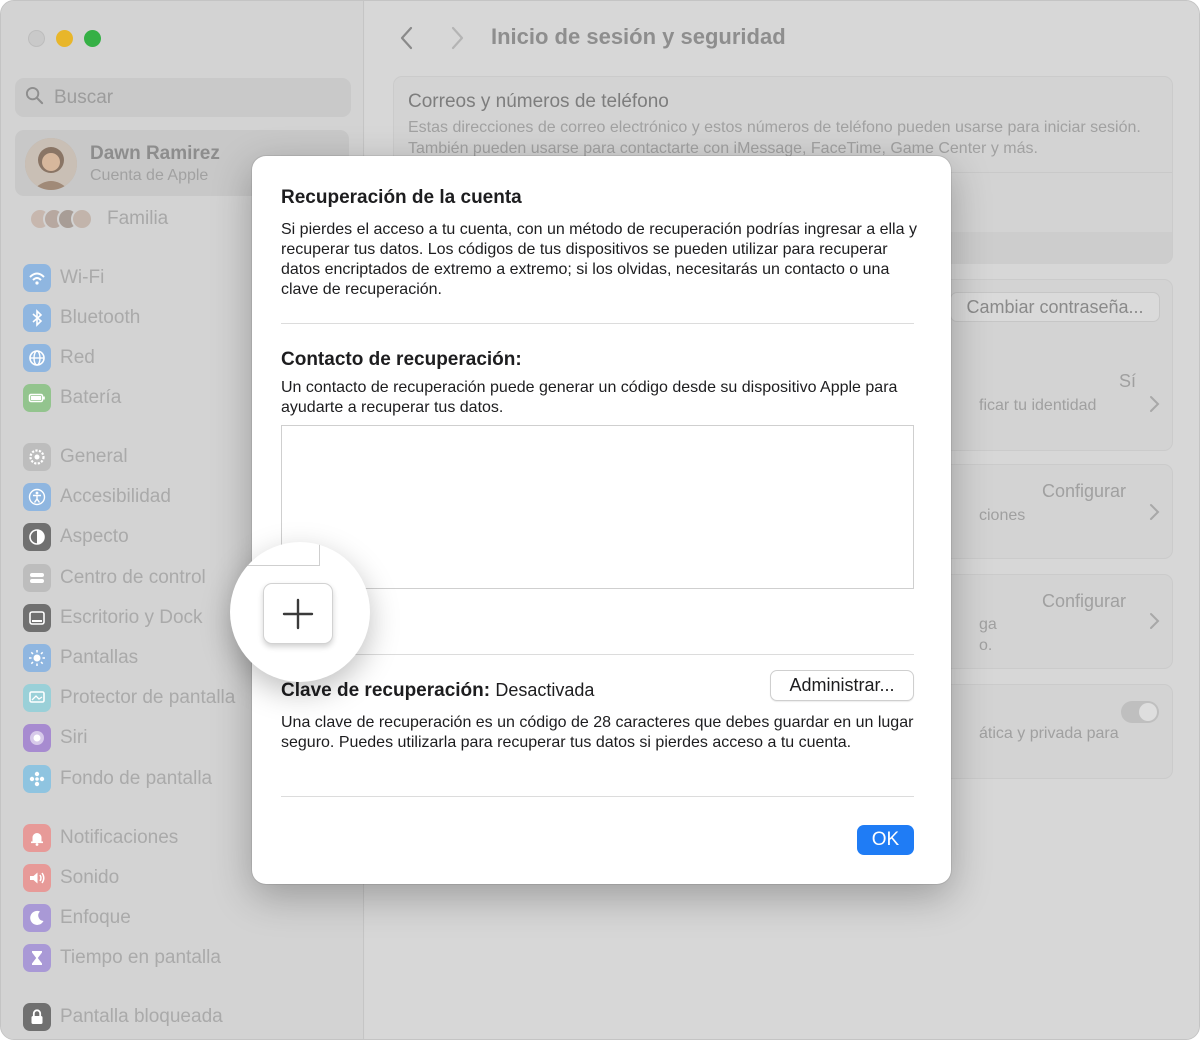  I want to click on recovery-key-heading: Clave de recuperación:, so click(386, 690).